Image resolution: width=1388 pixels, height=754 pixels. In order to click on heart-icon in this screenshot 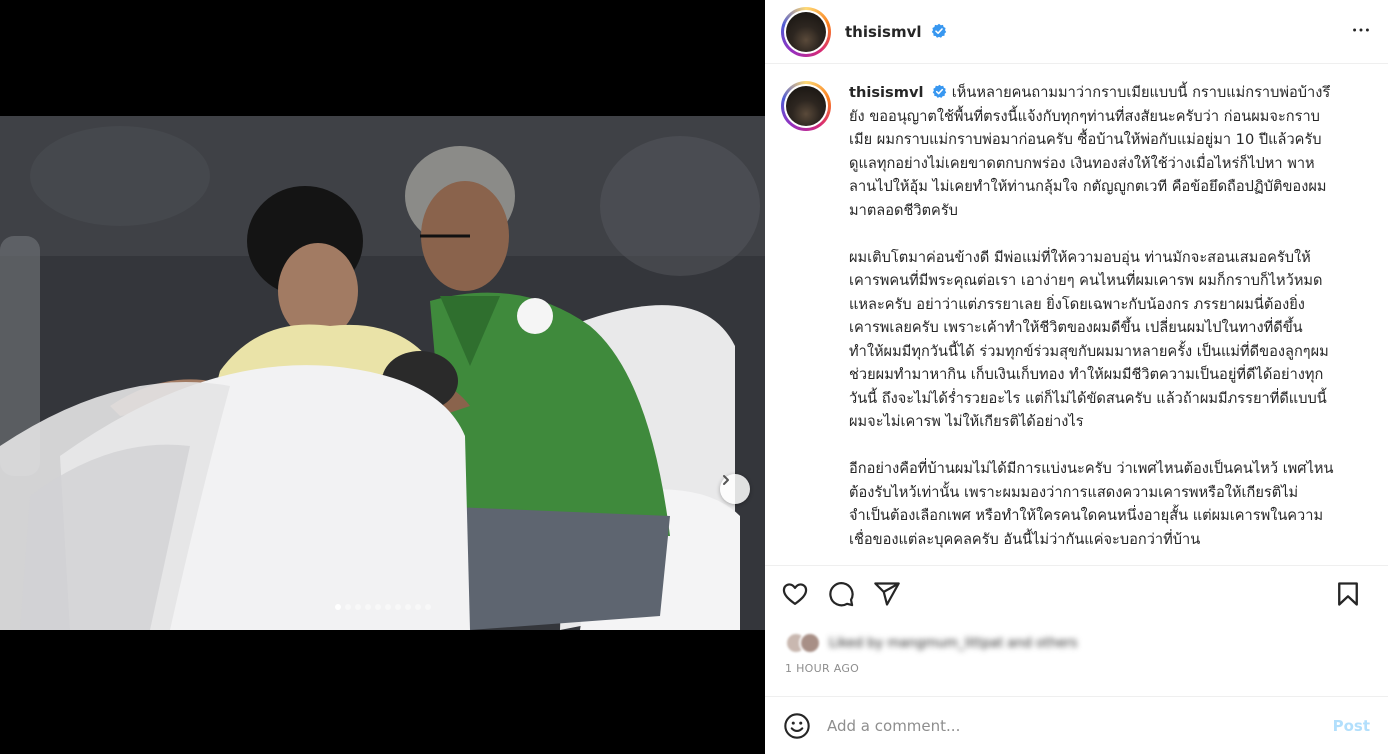, I will do `click(795, 593)`.